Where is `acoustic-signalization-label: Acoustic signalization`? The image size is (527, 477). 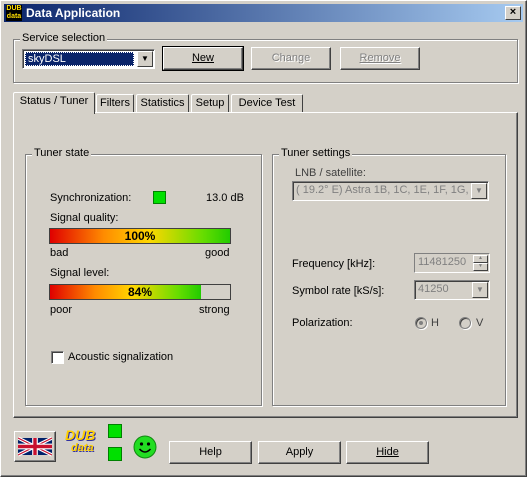
acoustic-signalization-label: Acoustic signalization is located at coordinates (121, 357).